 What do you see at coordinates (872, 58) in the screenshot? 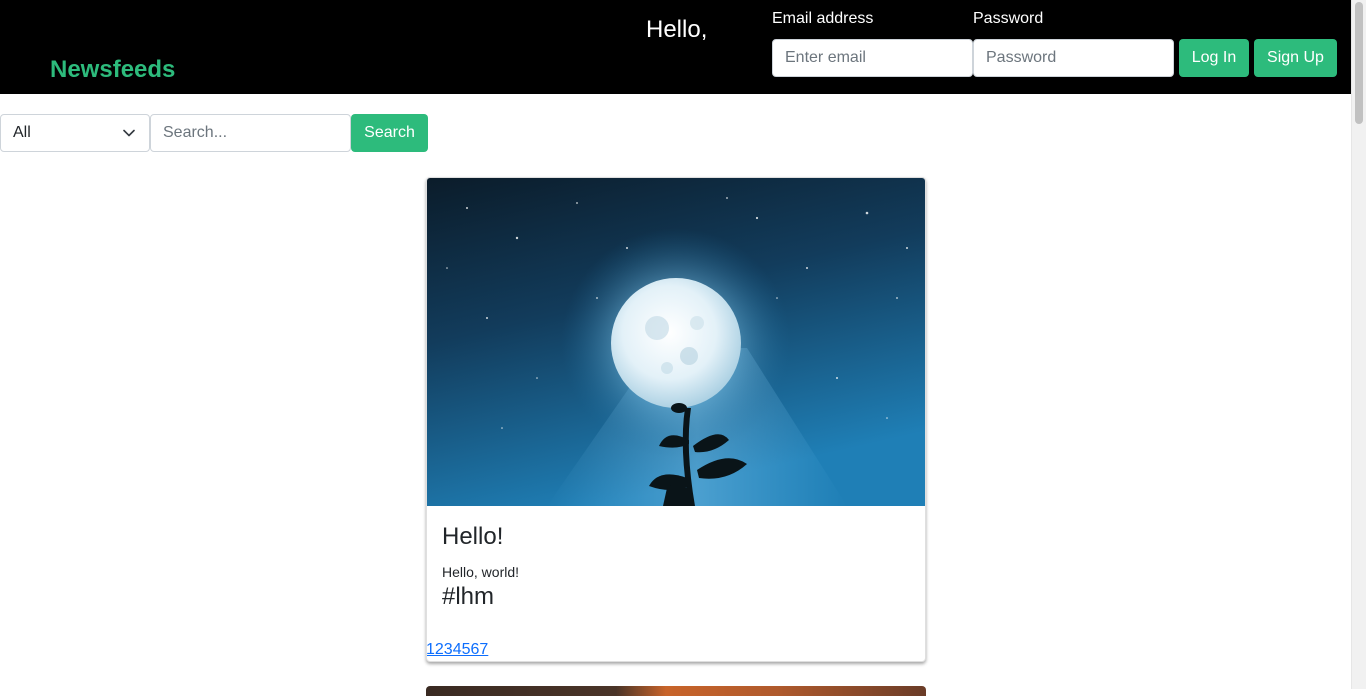
I see `email-field` at bounding box center [872, 58].